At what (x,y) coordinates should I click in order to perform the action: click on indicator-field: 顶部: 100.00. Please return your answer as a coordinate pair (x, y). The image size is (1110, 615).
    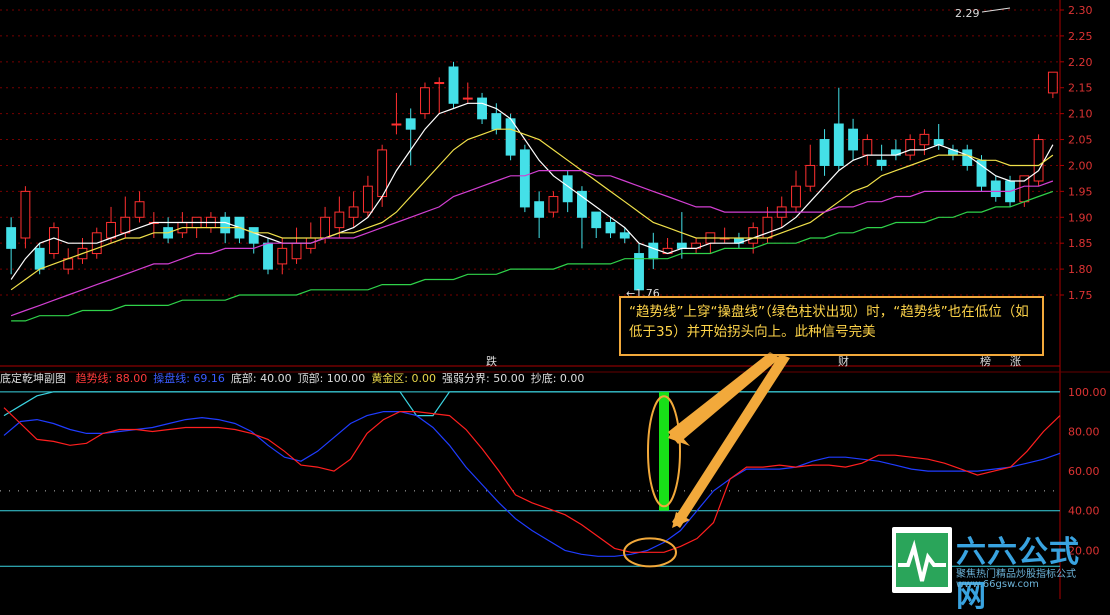
    Looking at the image, I should click on (331, 378).